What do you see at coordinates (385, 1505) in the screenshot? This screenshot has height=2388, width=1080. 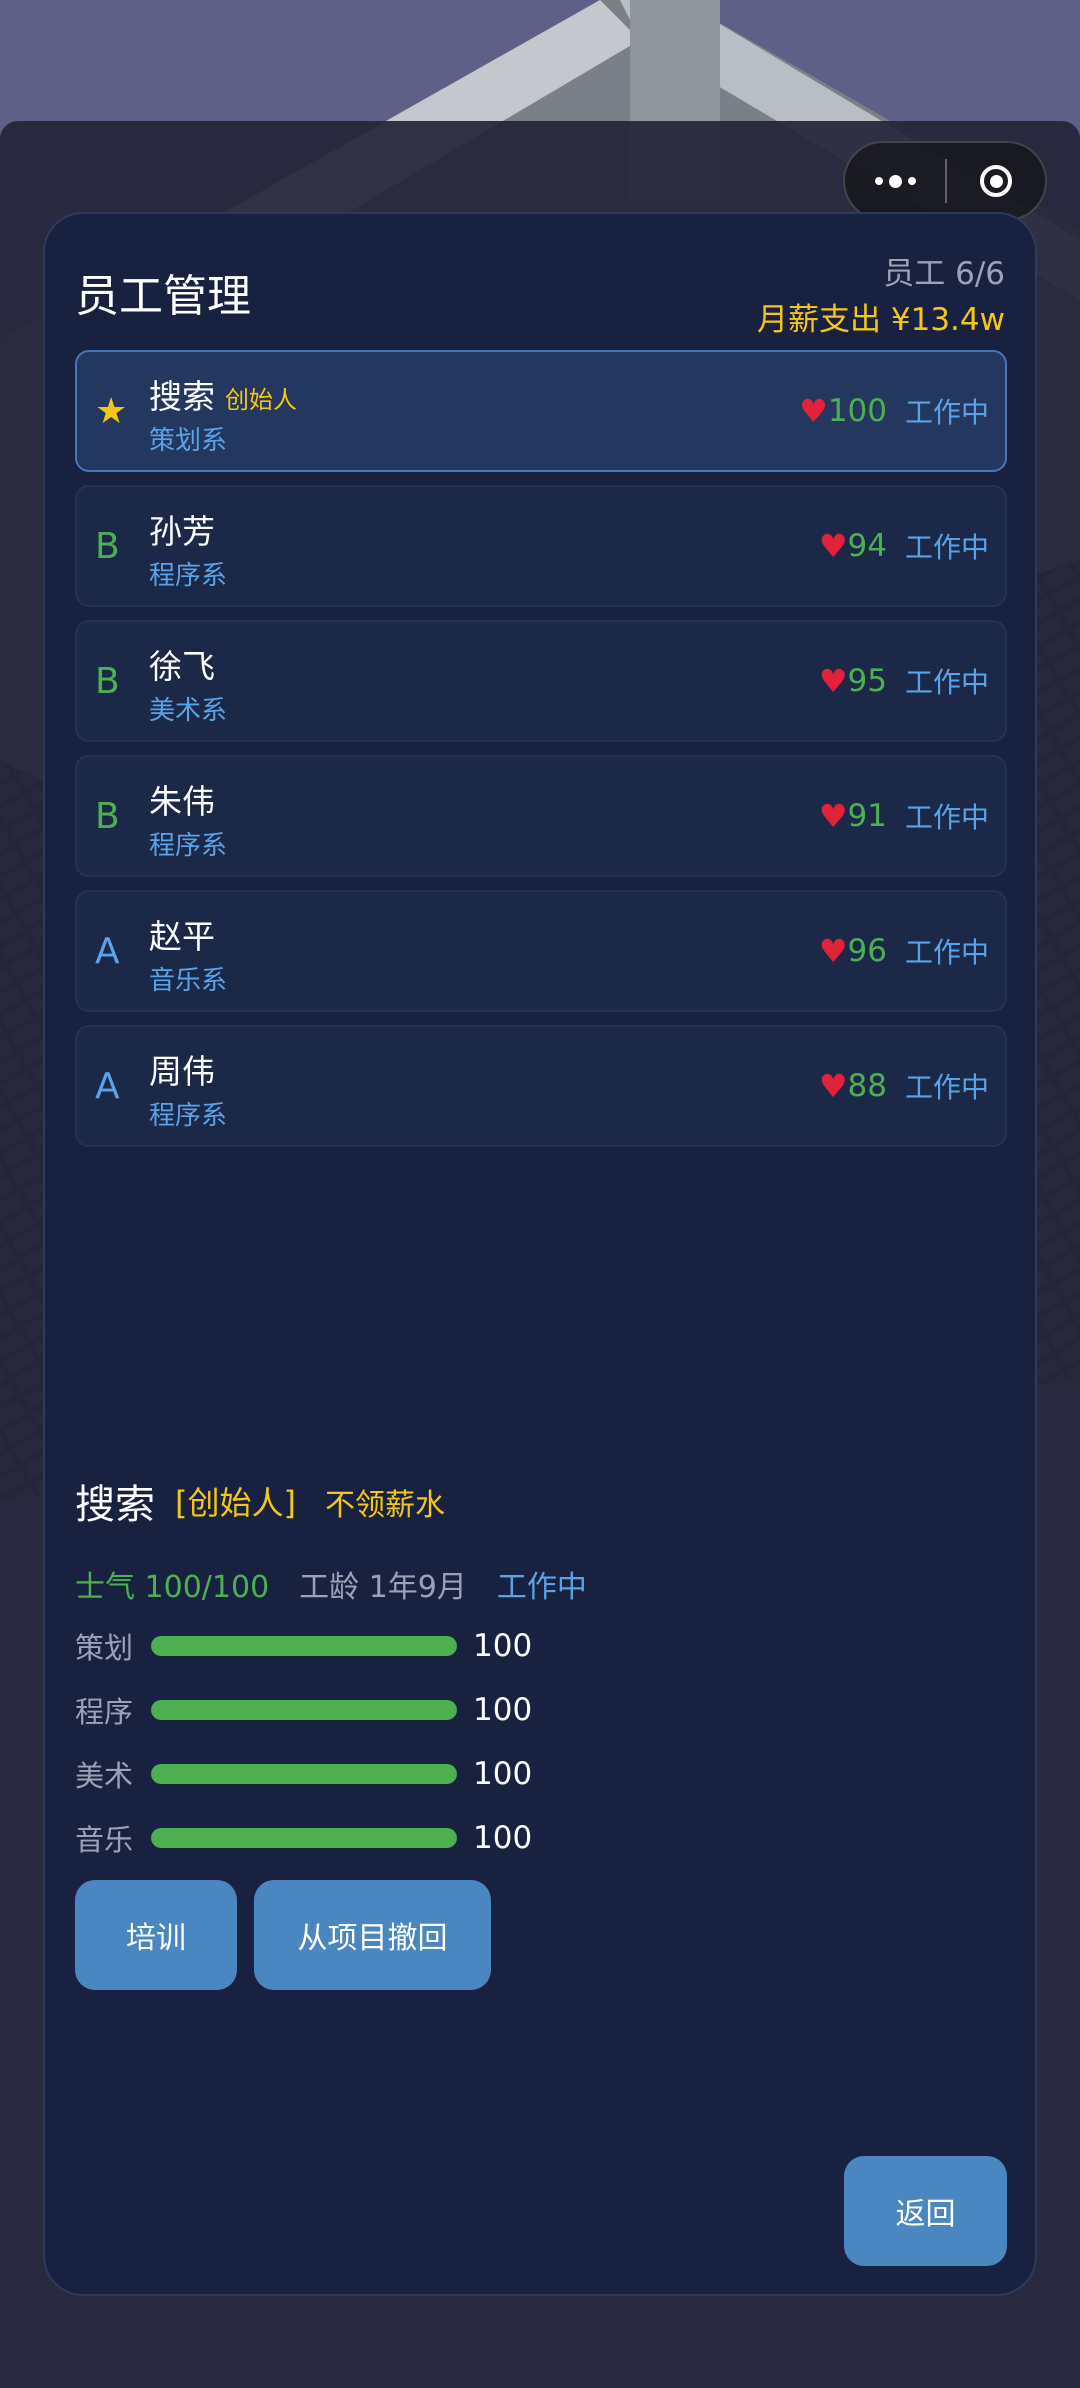 I see `no-salary-note: 不领薪水` at bounding box center [385, 1505].